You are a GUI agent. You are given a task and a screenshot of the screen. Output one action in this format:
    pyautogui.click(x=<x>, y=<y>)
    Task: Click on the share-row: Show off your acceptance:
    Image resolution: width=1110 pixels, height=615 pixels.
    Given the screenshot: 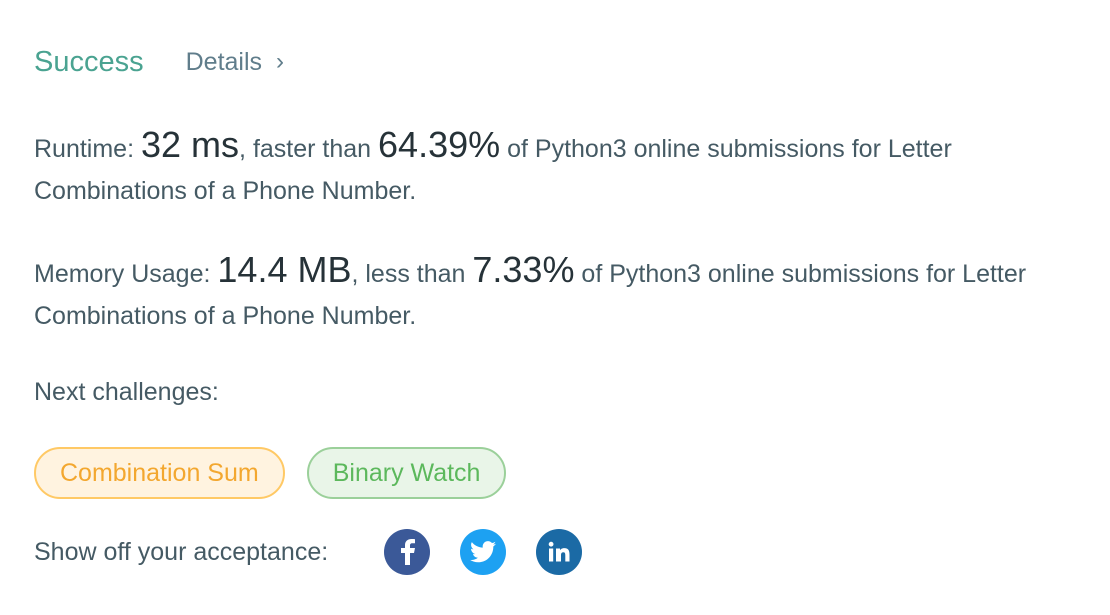 What is the action you would take?
    pyautogui.click(x=308, y=552)
    